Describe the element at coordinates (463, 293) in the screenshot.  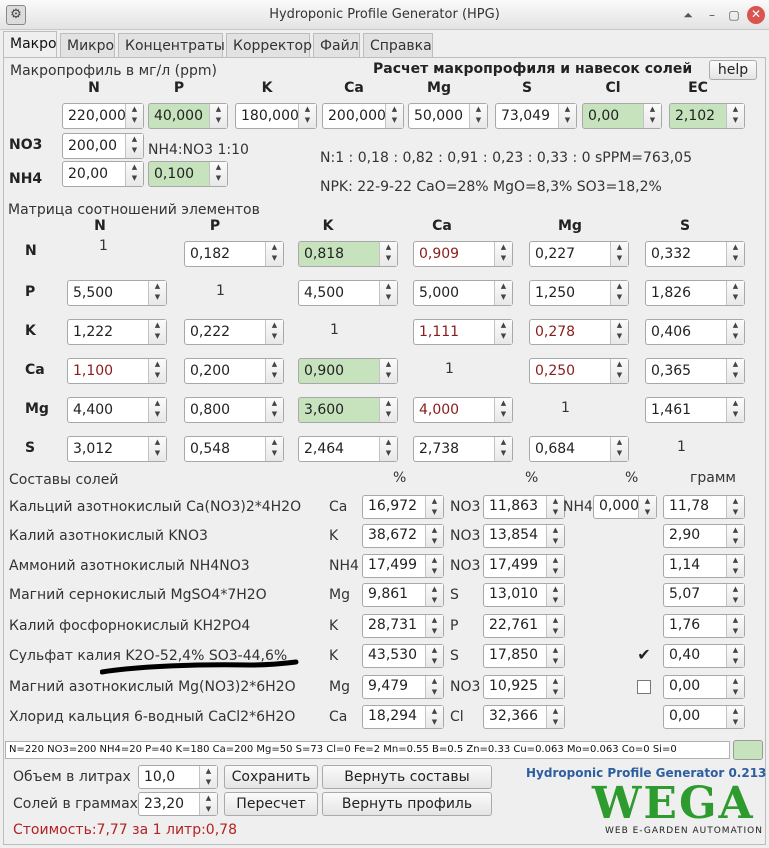
I see `matrix-cell-1-3: 5,000 ▲ ▼` at that location.